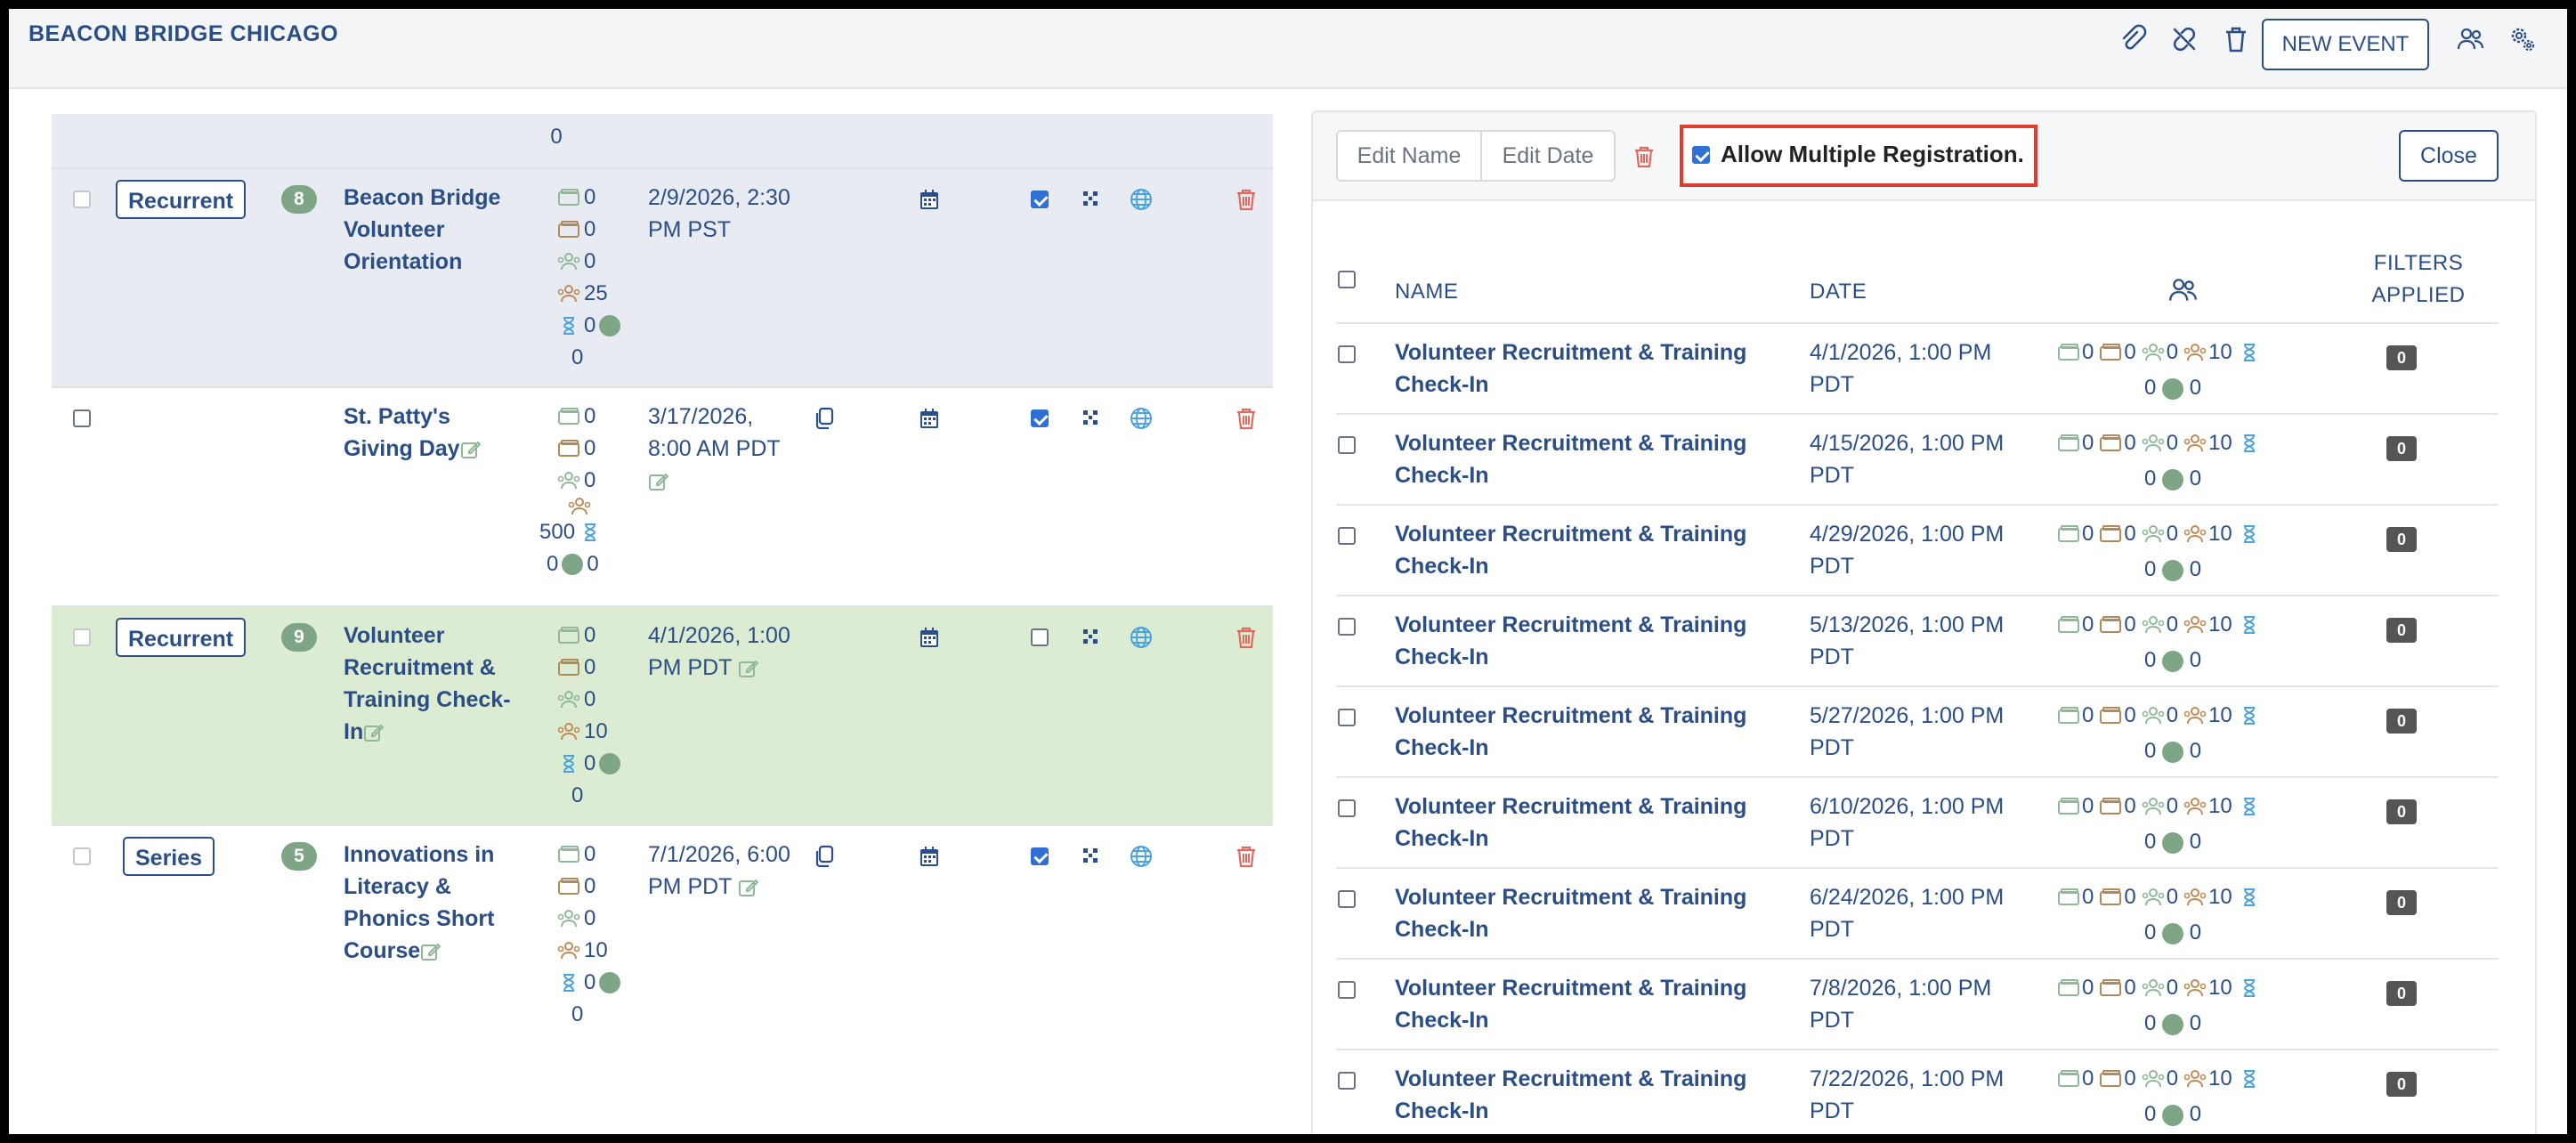 Image resolution: width=2576 pixels, height=1143 pixels. What do you see at coordinates (2471, 39) in the screenshot?
I see `users-icon` at bounding box center [2471, 39].